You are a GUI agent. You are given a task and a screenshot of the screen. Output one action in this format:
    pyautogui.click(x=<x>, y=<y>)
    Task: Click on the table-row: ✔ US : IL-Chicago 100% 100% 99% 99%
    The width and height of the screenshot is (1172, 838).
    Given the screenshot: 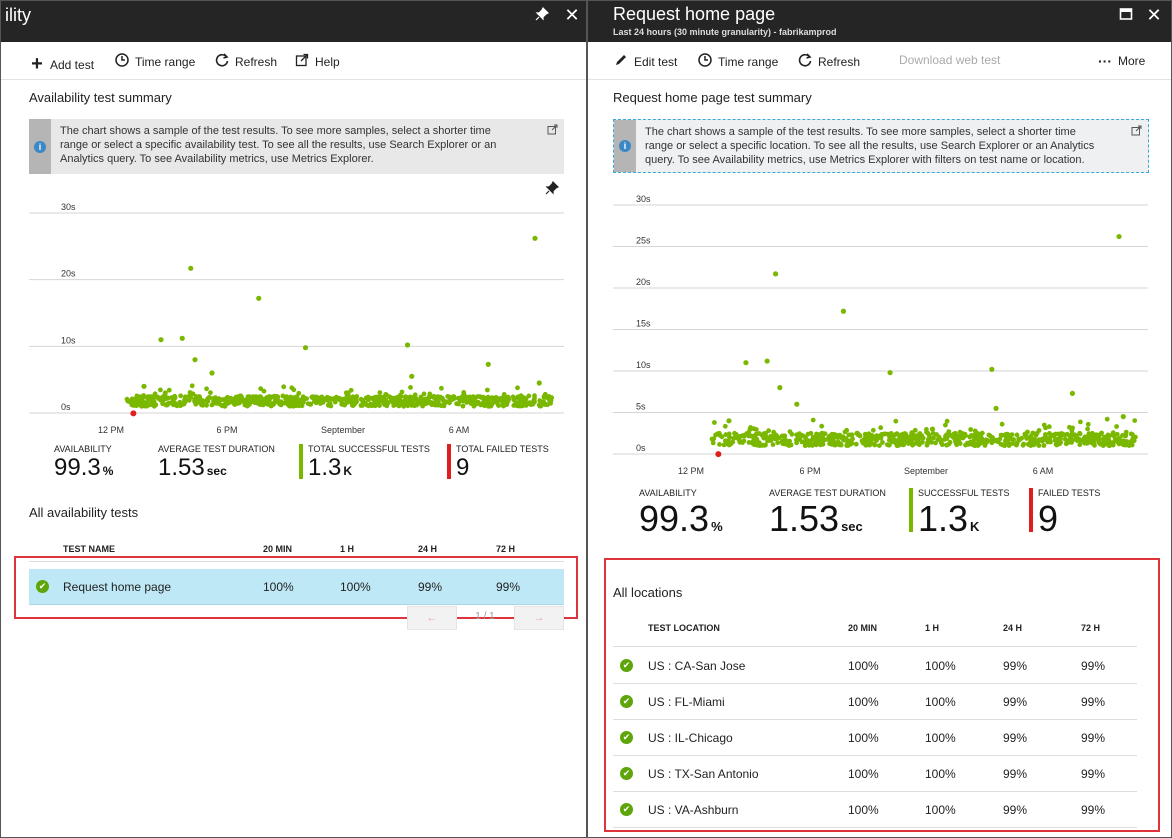 What is the action you would take?
    pyautogui.click(x=878, y=739)
    